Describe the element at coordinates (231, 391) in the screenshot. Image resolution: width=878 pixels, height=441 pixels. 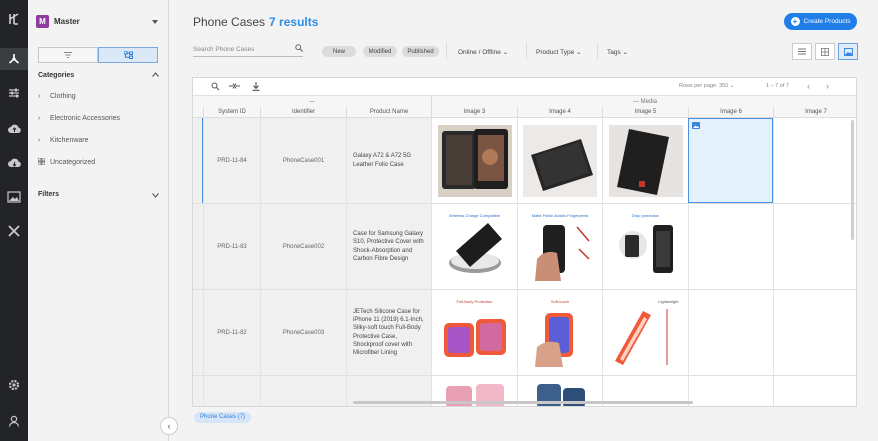
I see `cell-system-id` at that location.